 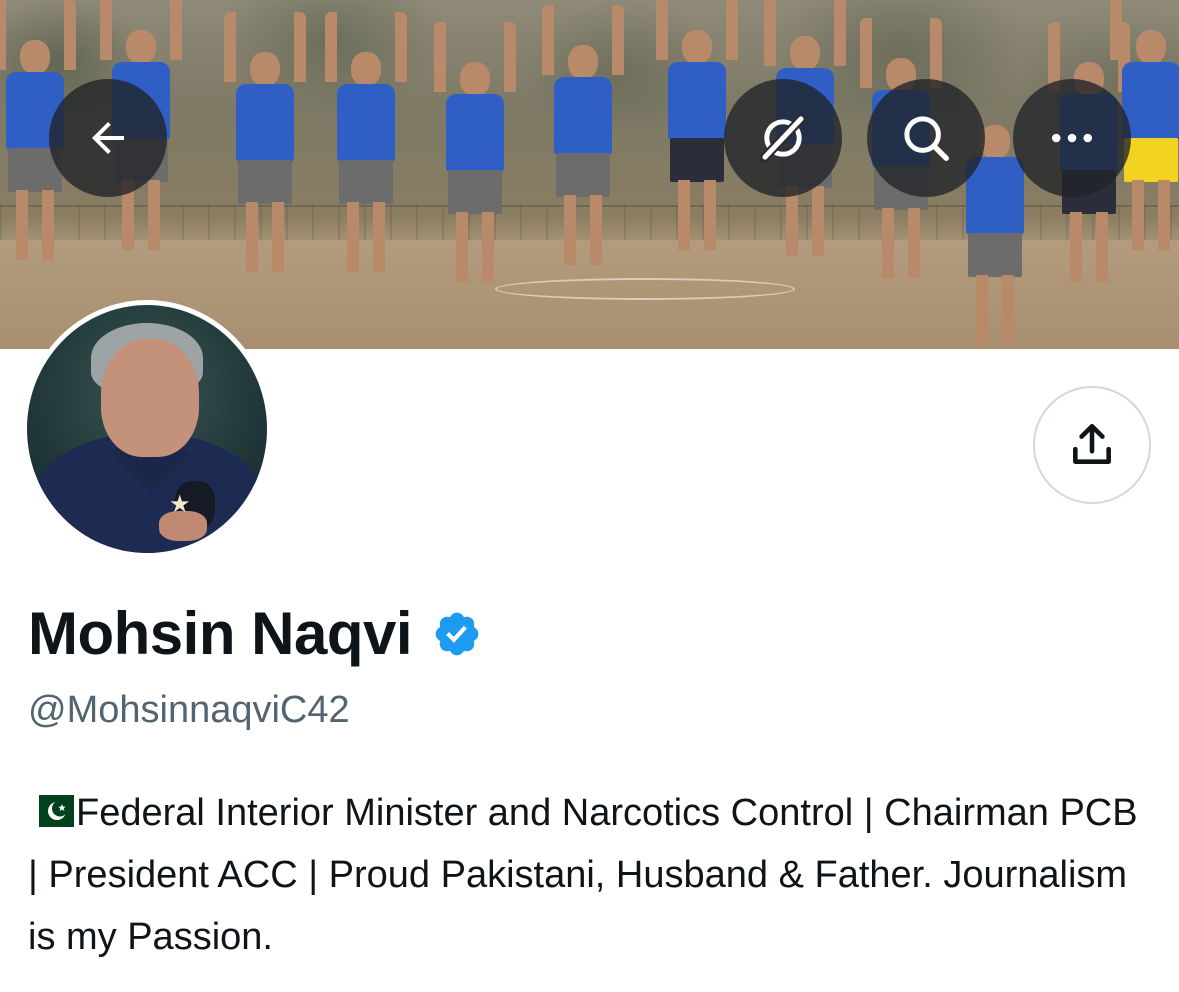 I want to click on profile-name: Mohsin Naqvi, so click(x=220, y=633).